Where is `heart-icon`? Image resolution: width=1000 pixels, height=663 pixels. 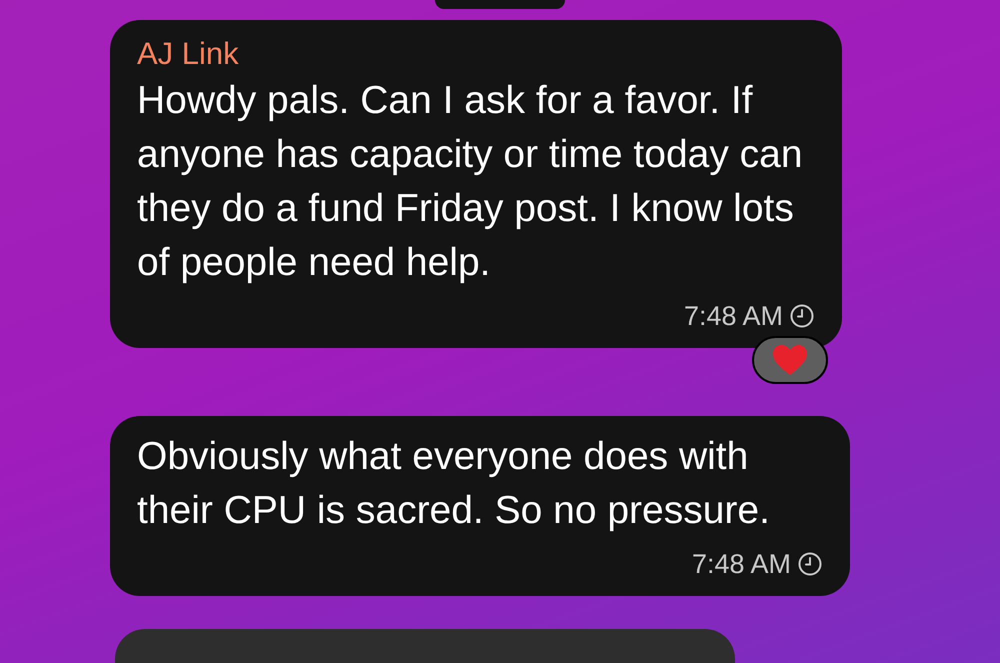
heart-icon is located at coordinates (790, 360).